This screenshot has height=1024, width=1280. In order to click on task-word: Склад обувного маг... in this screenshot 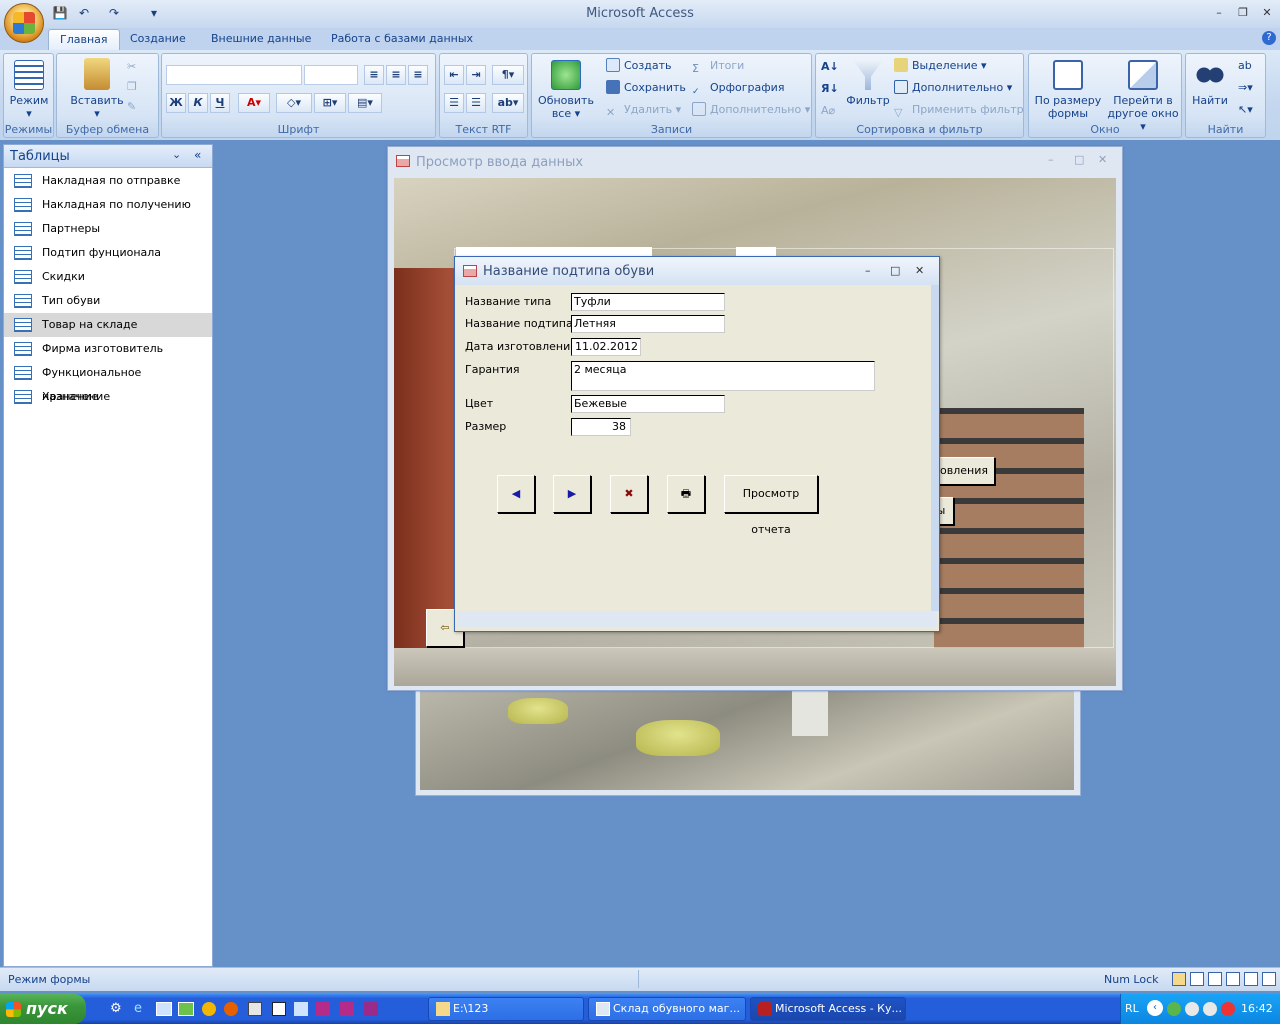, I will do `click(667, 1009)`.